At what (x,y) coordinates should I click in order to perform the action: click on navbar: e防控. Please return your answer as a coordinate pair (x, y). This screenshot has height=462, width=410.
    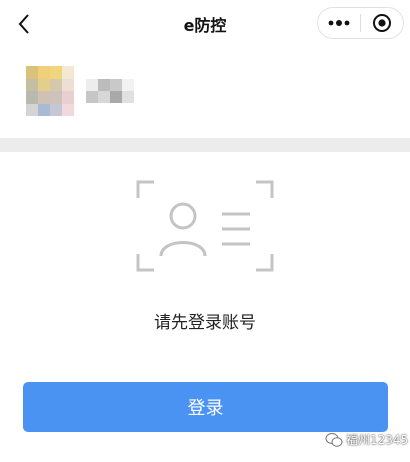
    Looking at the image, I should click on (205, 24).